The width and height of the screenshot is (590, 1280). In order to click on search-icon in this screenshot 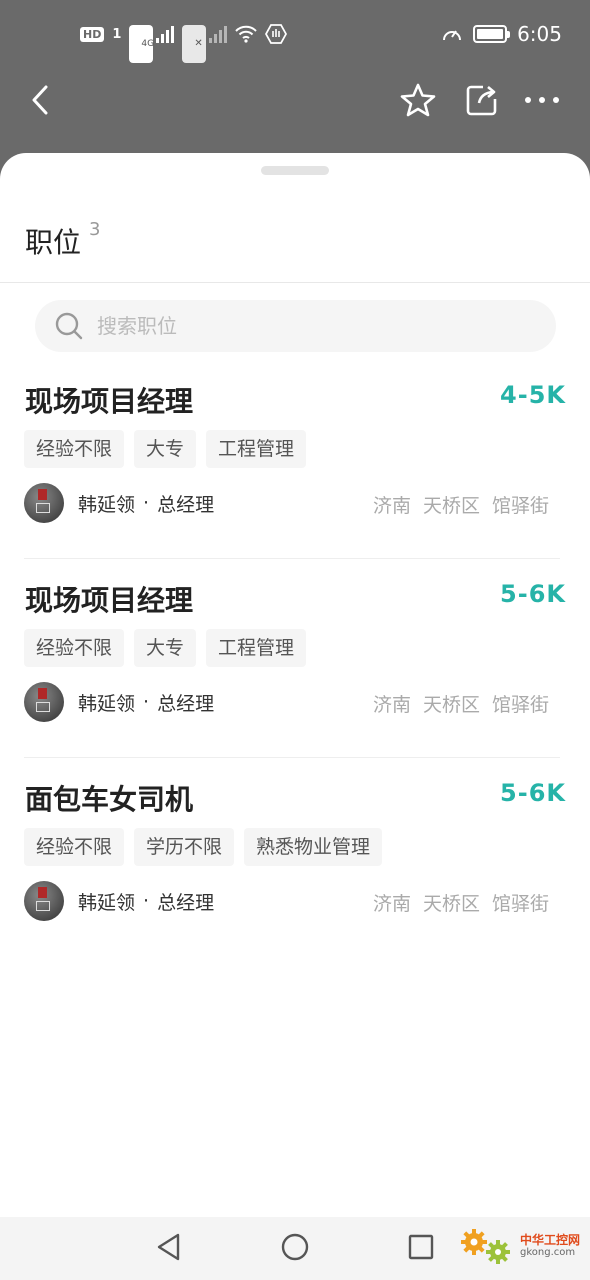, I will do `click(69, 326)`.